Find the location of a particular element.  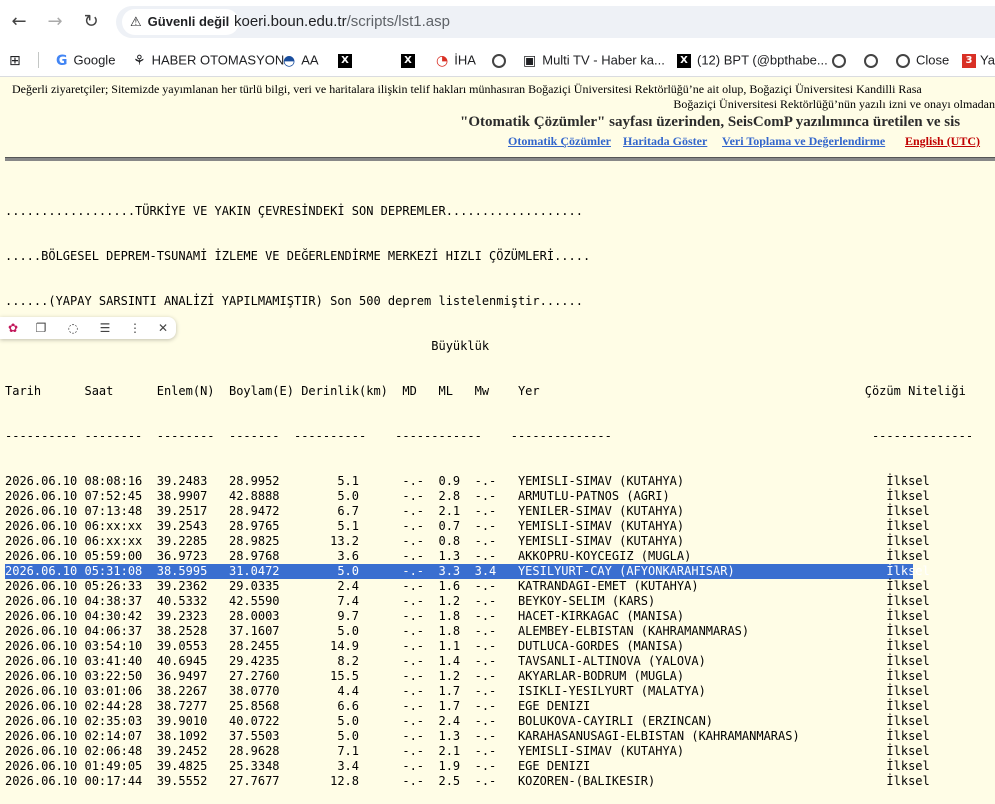

google-icon: G is located at coordinates (62, 60).